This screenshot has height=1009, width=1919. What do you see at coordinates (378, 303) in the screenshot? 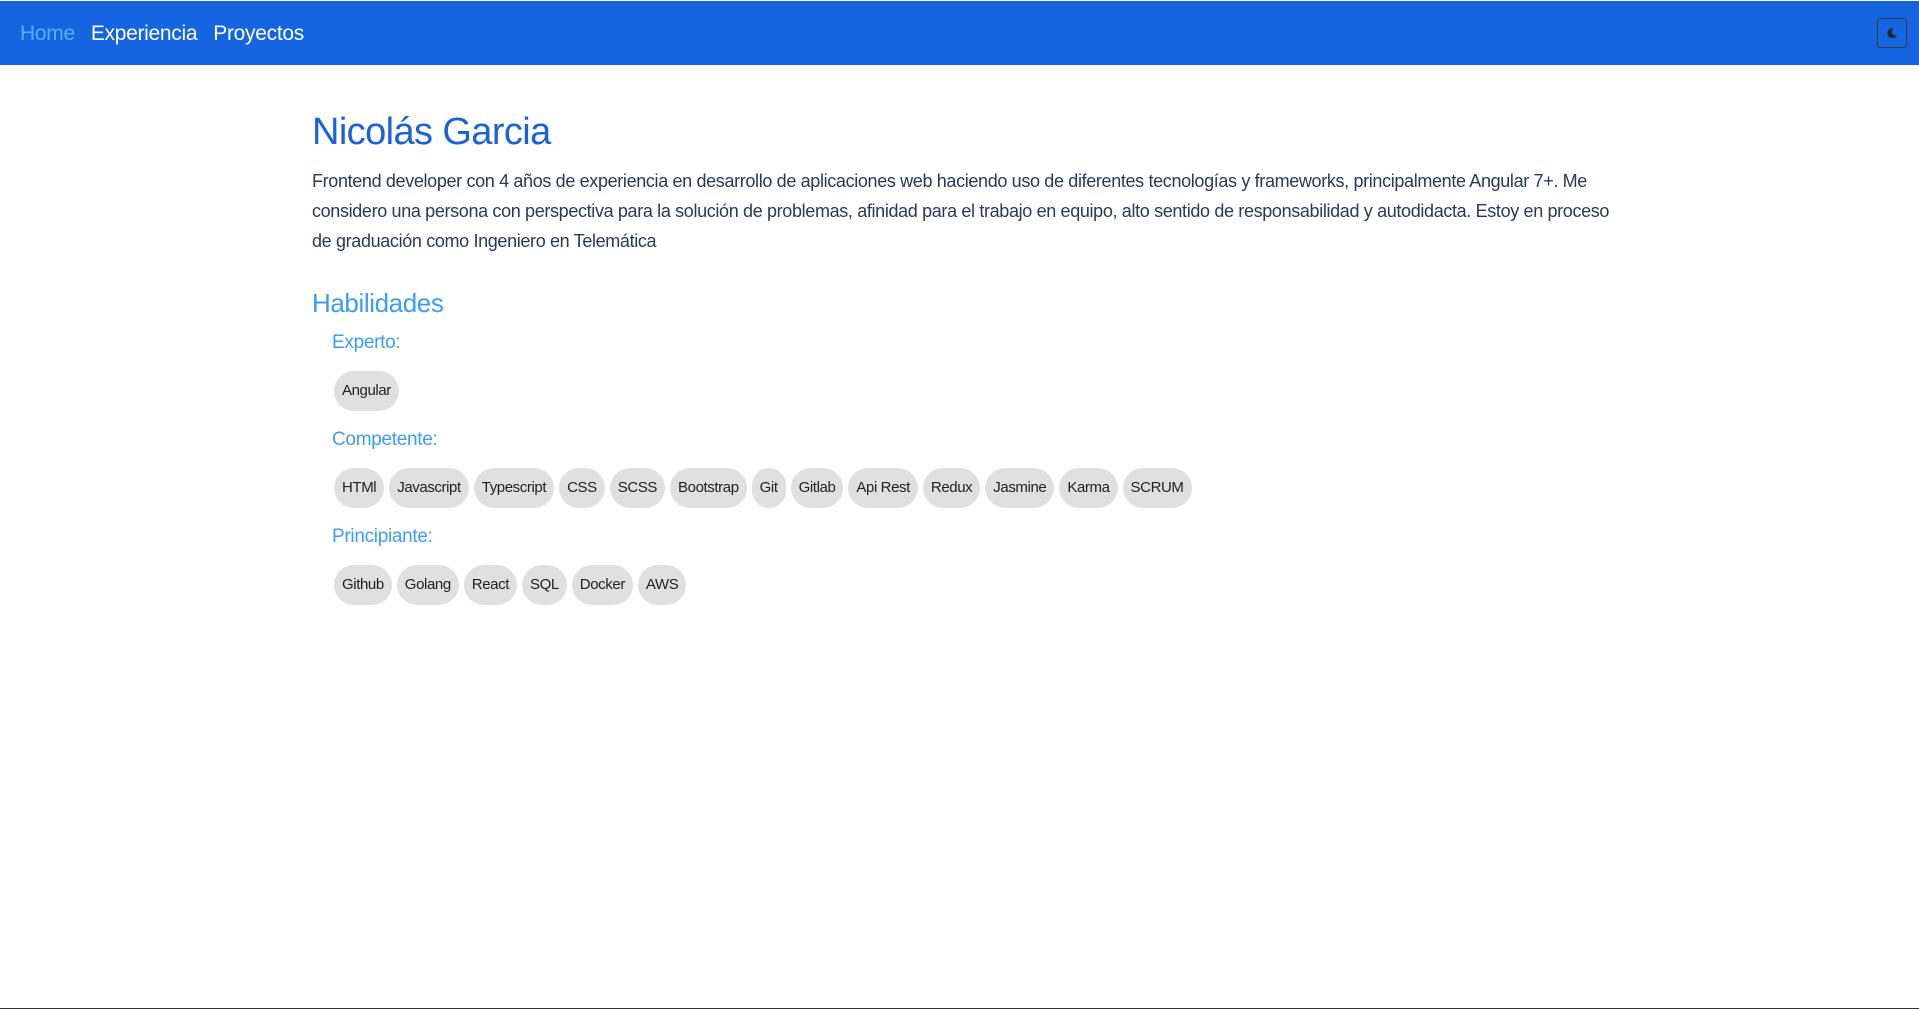
I see `skills-title: Habilidades` at bounding box center [378, 303].